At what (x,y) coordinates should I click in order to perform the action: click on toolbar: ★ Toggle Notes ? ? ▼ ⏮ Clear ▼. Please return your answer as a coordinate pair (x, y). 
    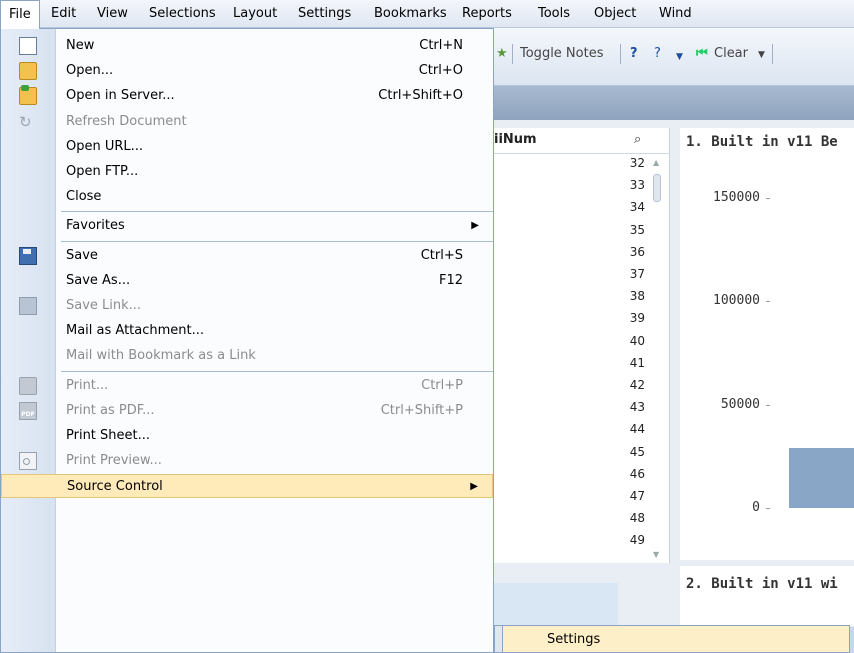
    Looking at the image, I should click on (672, 57).